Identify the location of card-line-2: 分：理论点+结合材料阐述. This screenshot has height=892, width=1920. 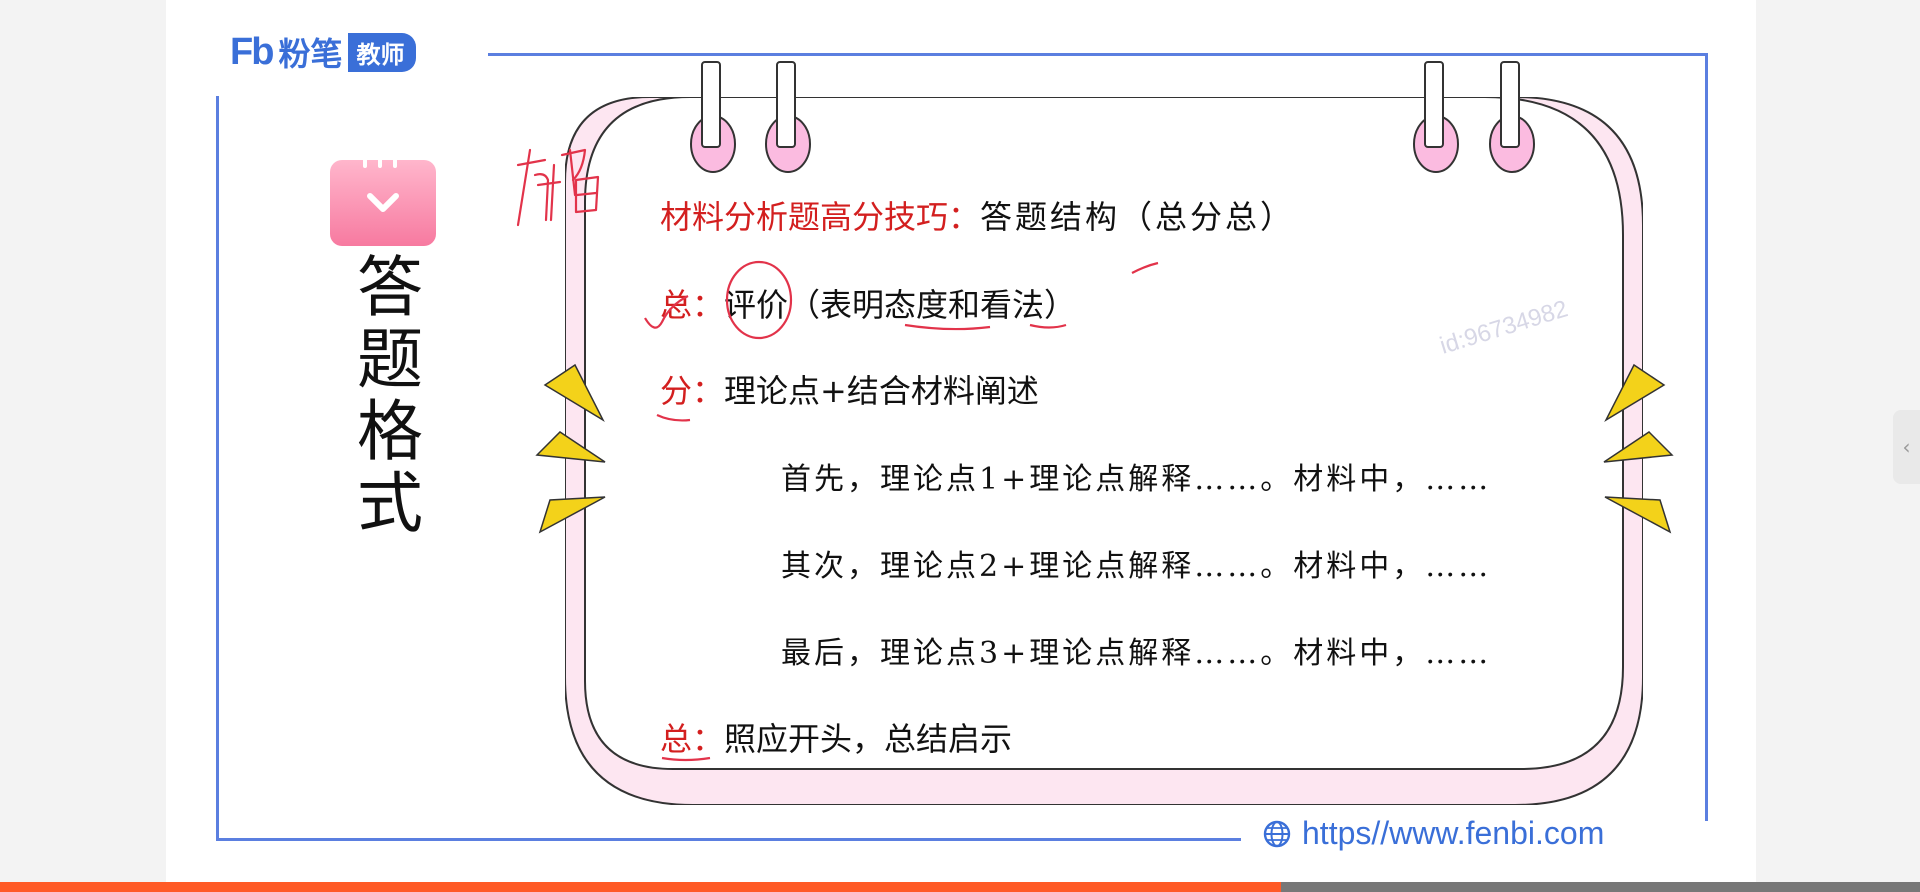
(849, 389).